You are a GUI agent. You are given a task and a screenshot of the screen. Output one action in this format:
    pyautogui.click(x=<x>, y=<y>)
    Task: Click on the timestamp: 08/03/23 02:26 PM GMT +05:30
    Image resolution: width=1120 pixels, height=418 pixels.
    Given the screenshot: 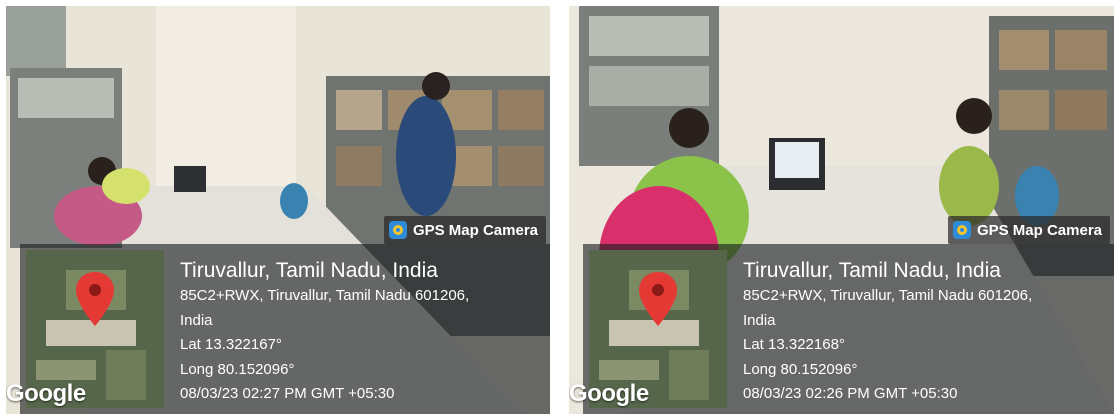 What is the action you would take?
    pyautogui.click(x=850, y=393)
    